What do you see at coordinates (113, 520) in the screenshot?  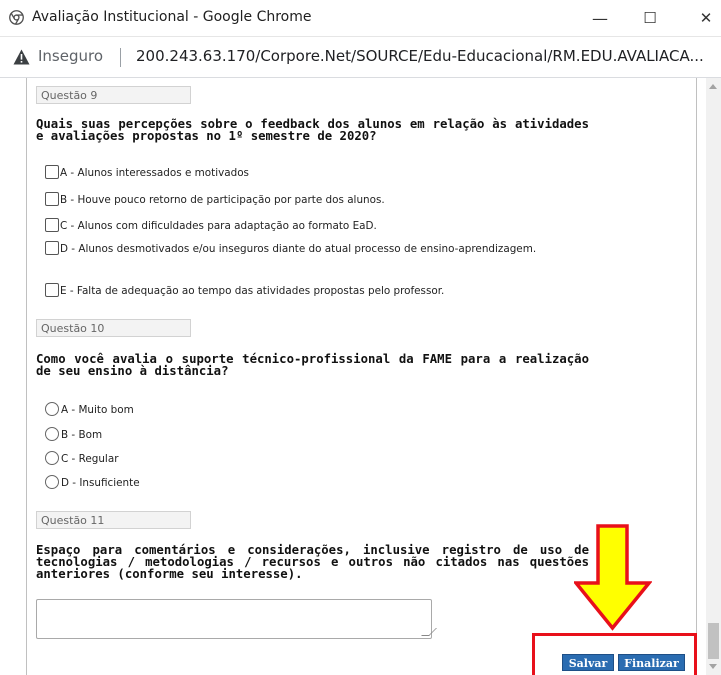 I see `question-11-tag: Questão 11` at bounding box center [113, 520].